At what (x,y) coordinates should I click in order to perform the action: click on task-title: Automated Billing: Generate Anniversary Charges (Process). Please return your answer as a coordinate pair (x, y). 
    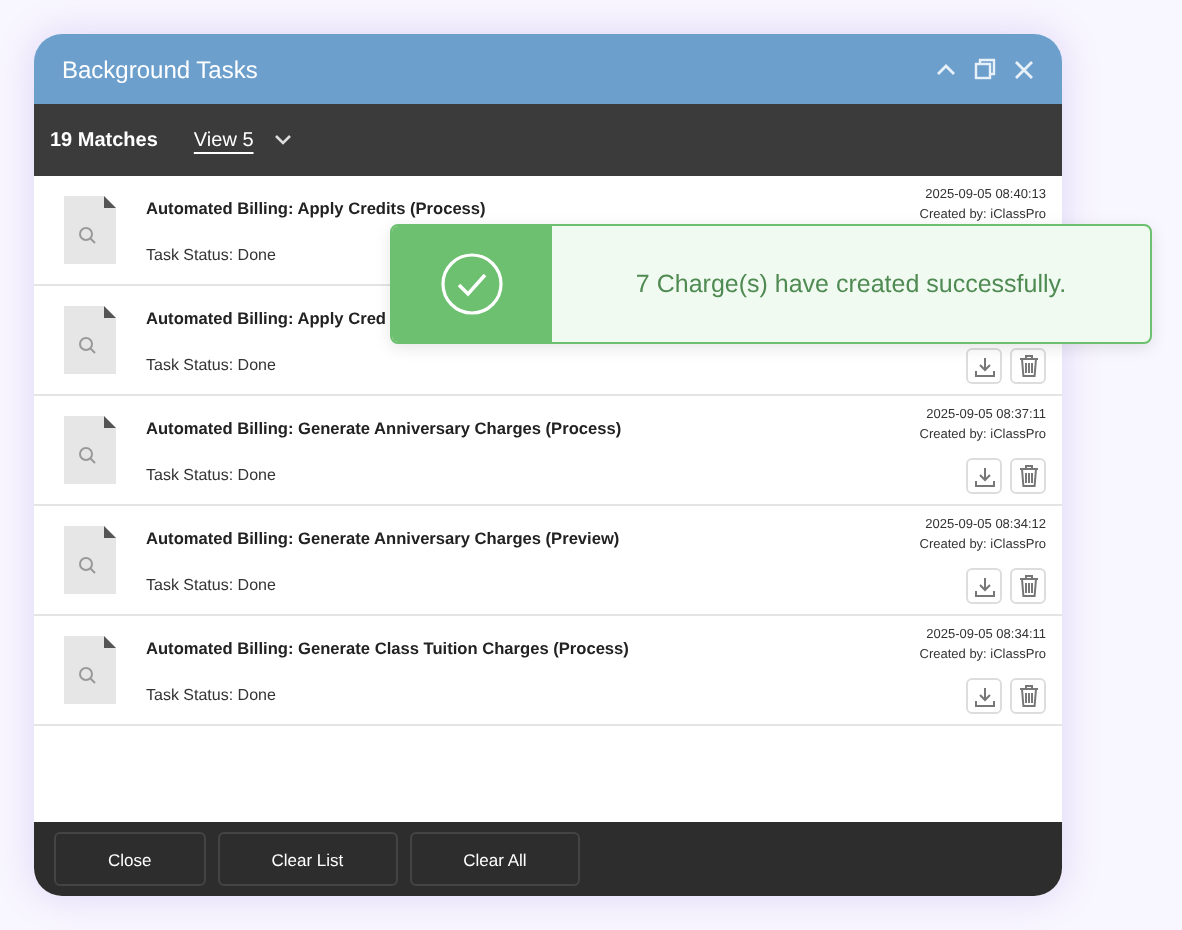
    Looking at the image, I should click on (385, 427).